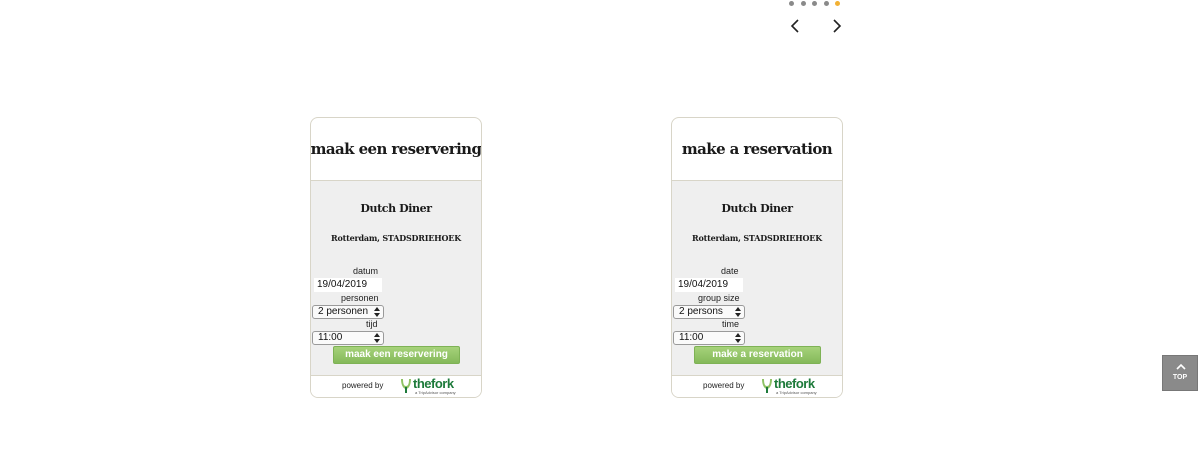 This screenshot has height=450, width=1200. What do you see at coordinates (757, 355) in the screenshot?
I see `reserve-button: make a reservation` at bounding box center [757, 355].